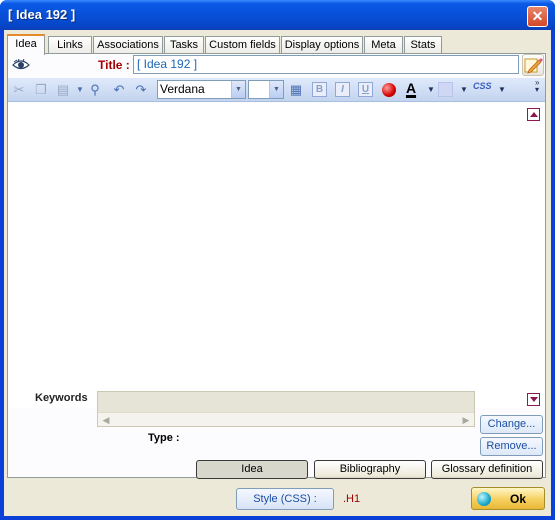  Describe the element at coordinates (106, 420) in the screenshot. I see `scroll-left-icon: ◀` at that location.